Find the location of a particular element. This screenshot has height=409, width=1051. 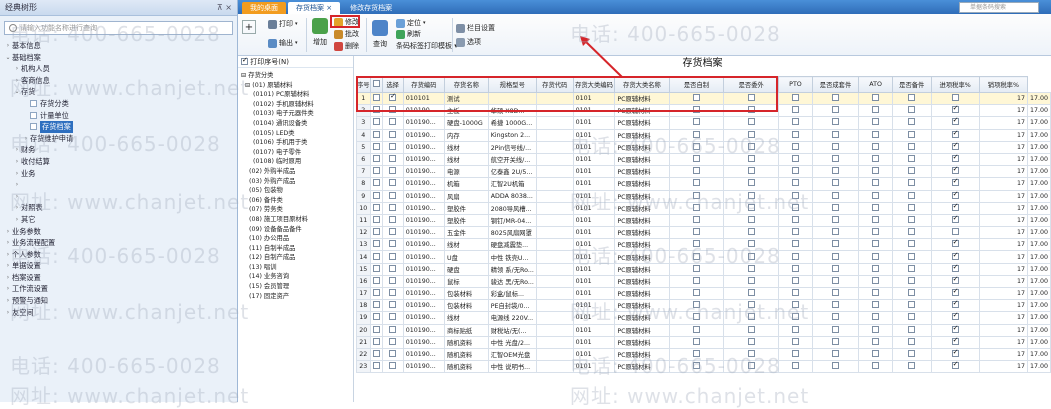

sidebar-item: › 基本信息 is located at coordinates (120, 46).